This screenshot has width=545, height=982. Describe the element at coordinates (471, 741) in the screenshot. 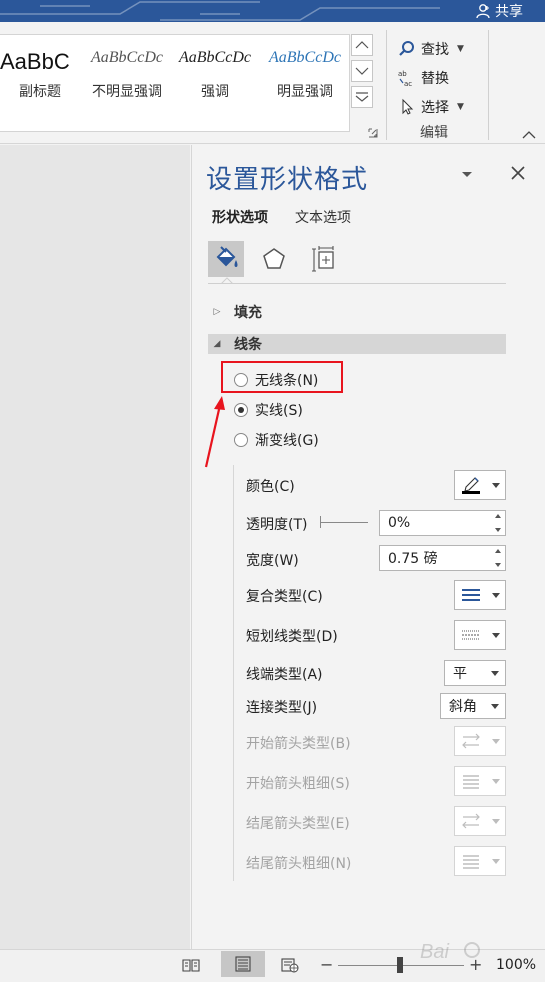

I see `arrow-type-icon` at that location.